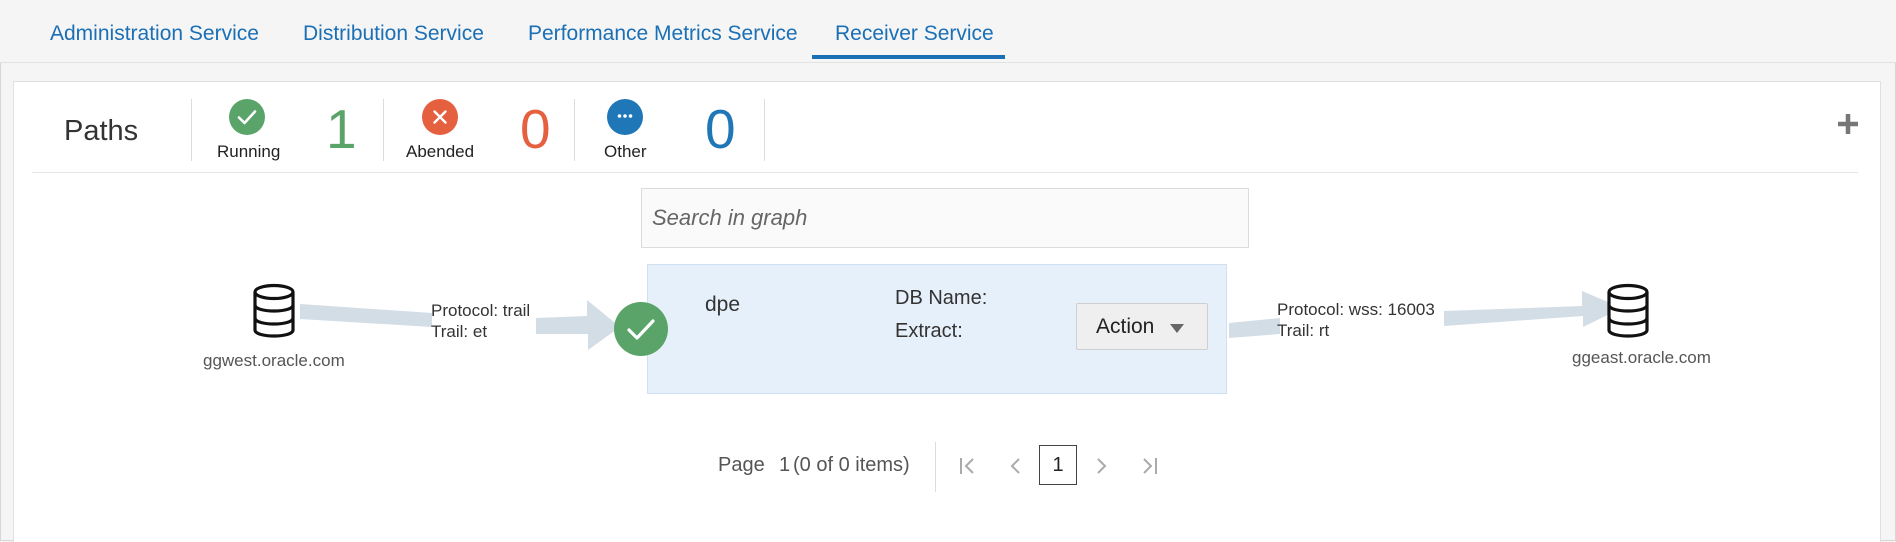  I want to click on page-label: Page, so click(741, 465).